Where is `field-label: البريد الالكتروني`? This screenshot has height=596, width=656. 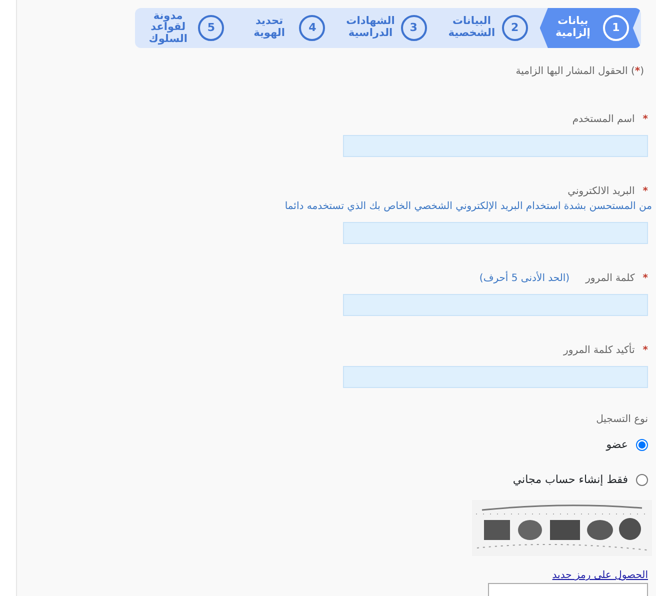
field-label: البريد الالكتروني is located at coordinates (601, 192).